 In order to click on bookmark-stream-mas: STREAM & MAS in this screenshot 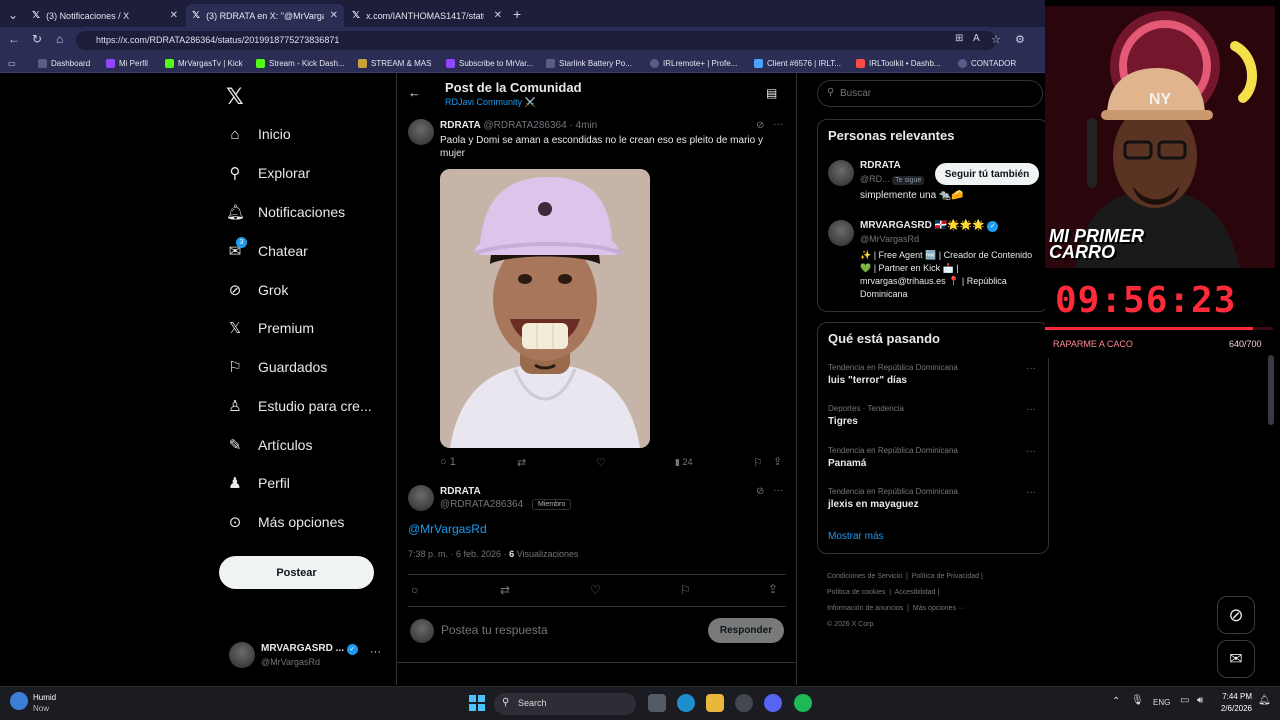, I will do `click(394, 63)`.